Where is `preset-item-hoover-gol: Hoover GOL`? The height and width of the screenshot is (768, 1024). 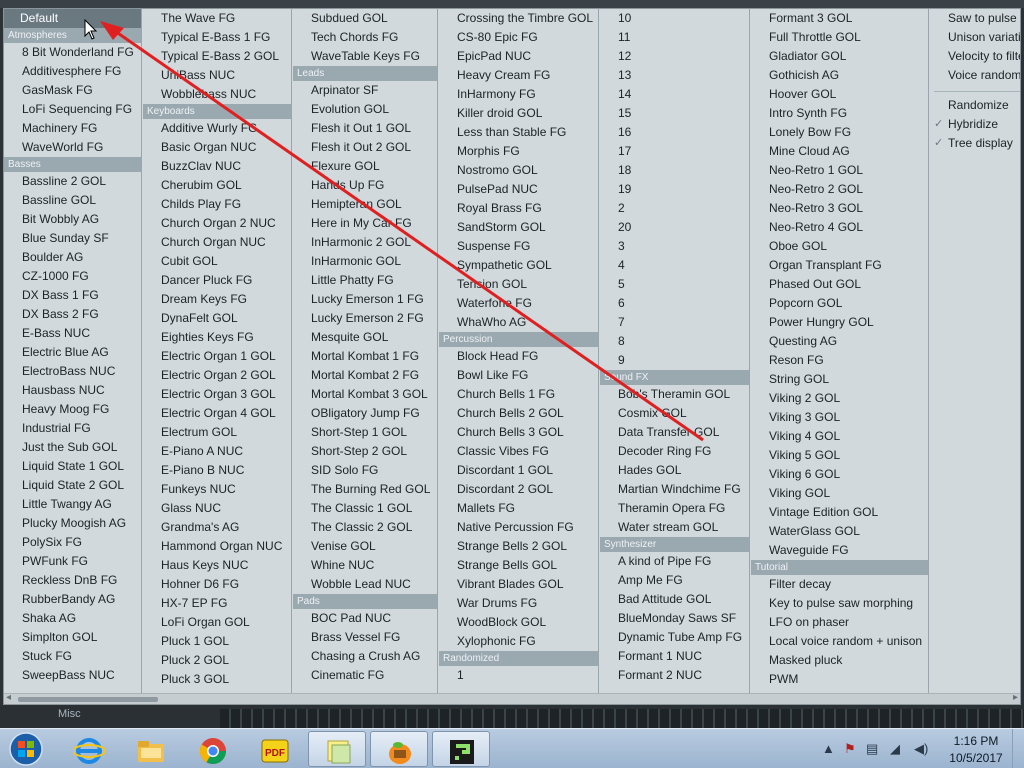
preset-item-hoover-gol: Hoover GOL is located at coordinates (839, 94).